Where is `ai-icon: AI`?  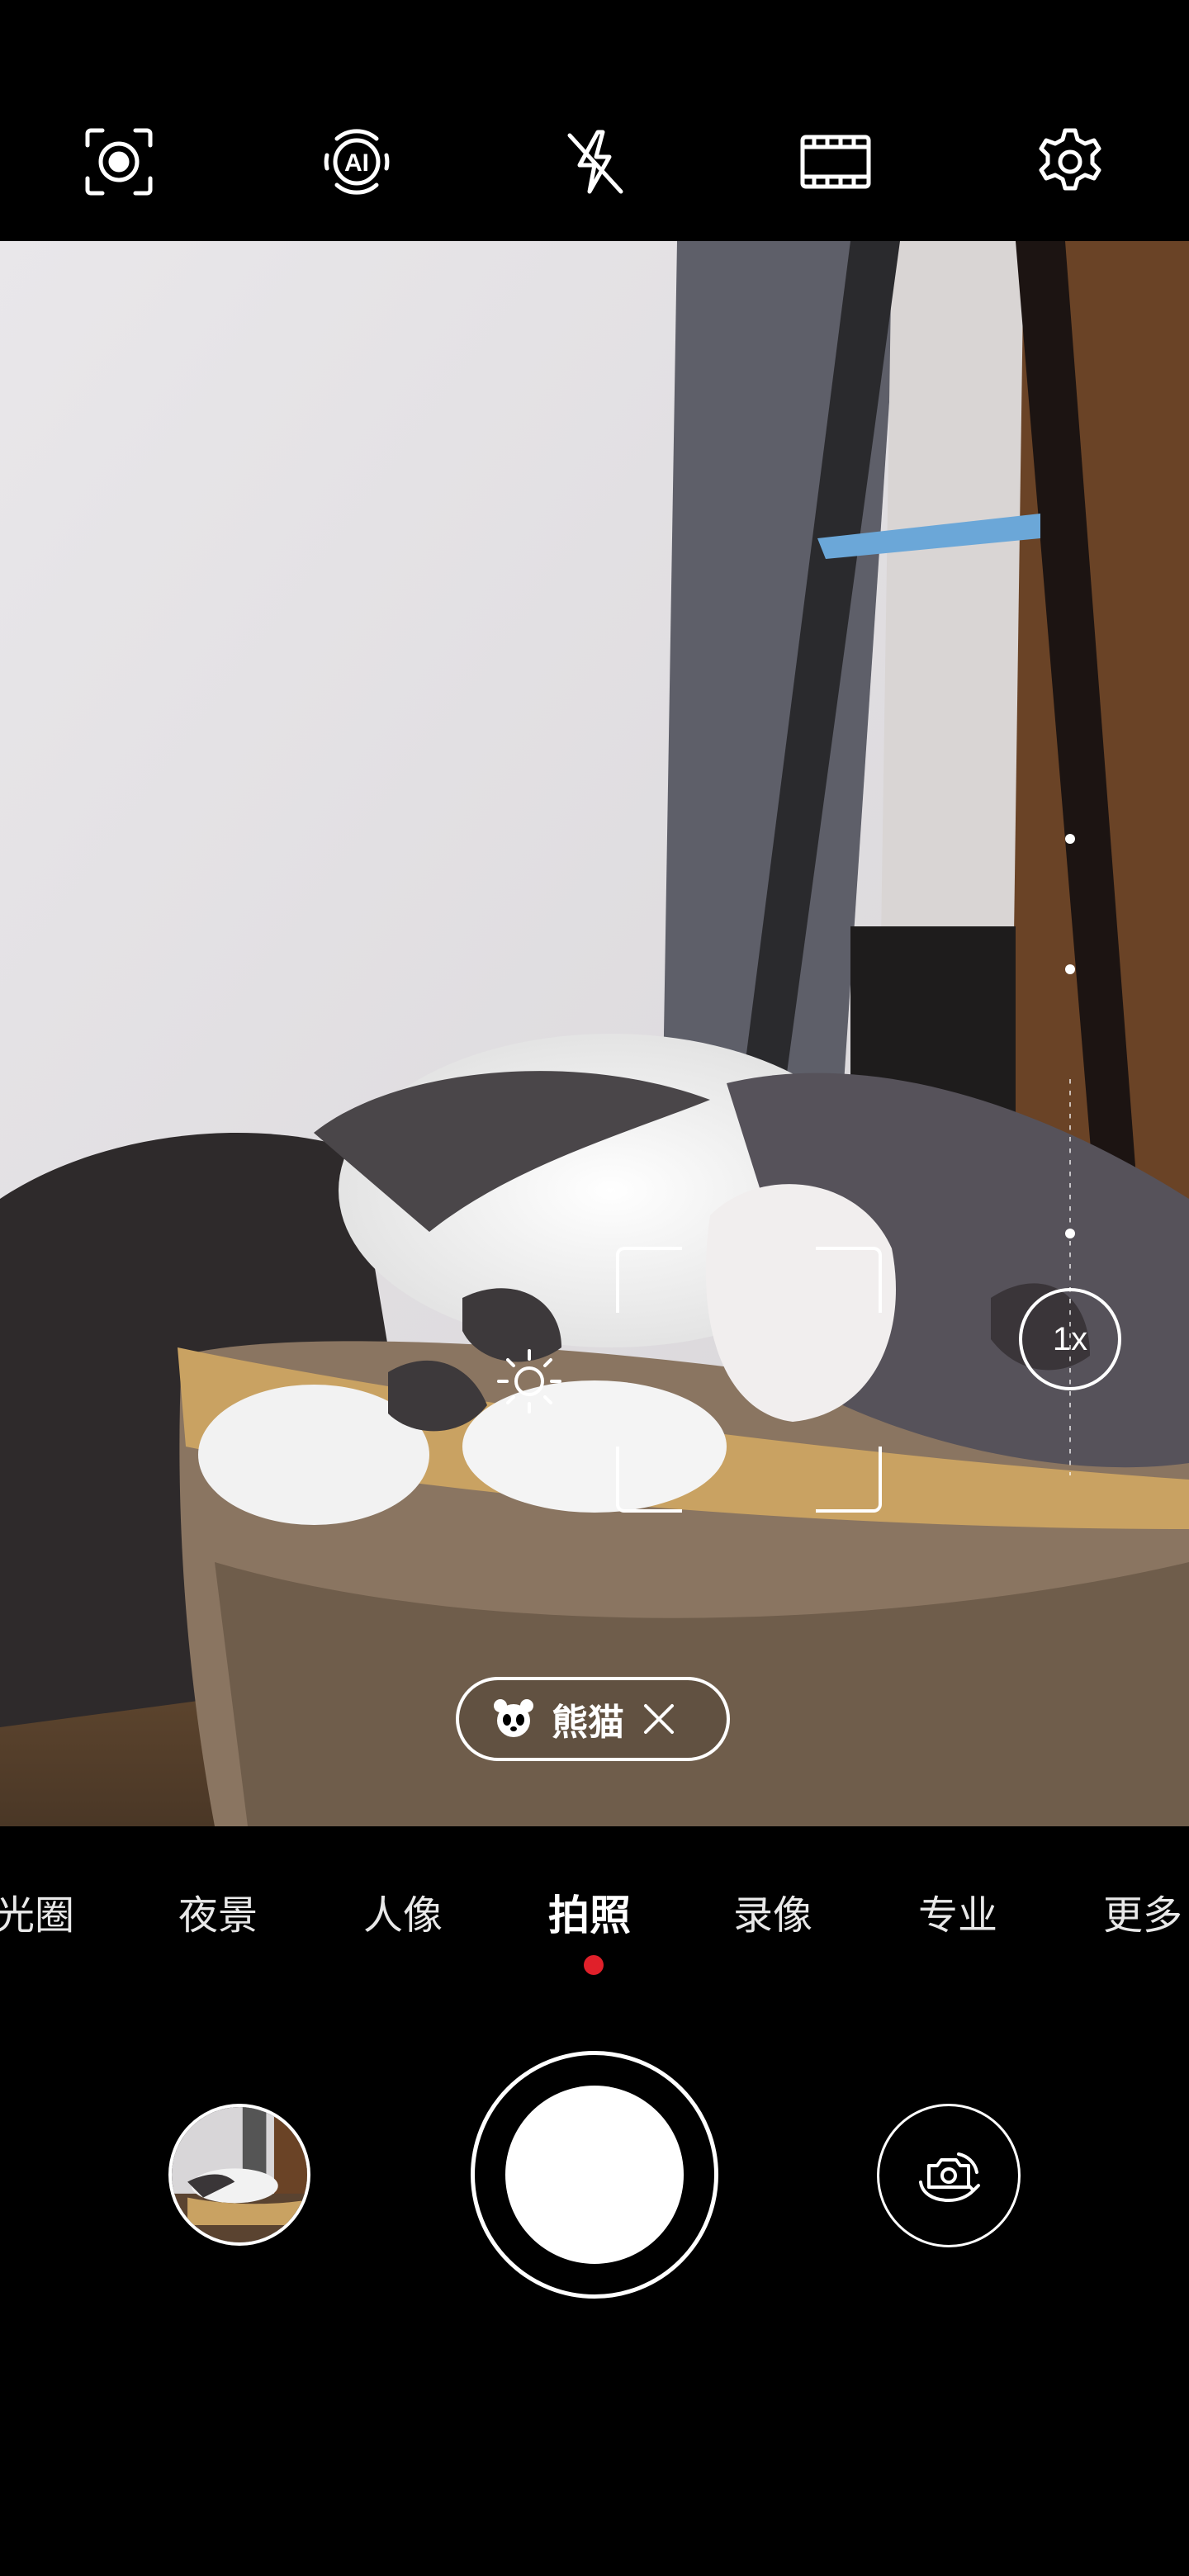
ai-icon: AI is located at coordinates (357, 162).